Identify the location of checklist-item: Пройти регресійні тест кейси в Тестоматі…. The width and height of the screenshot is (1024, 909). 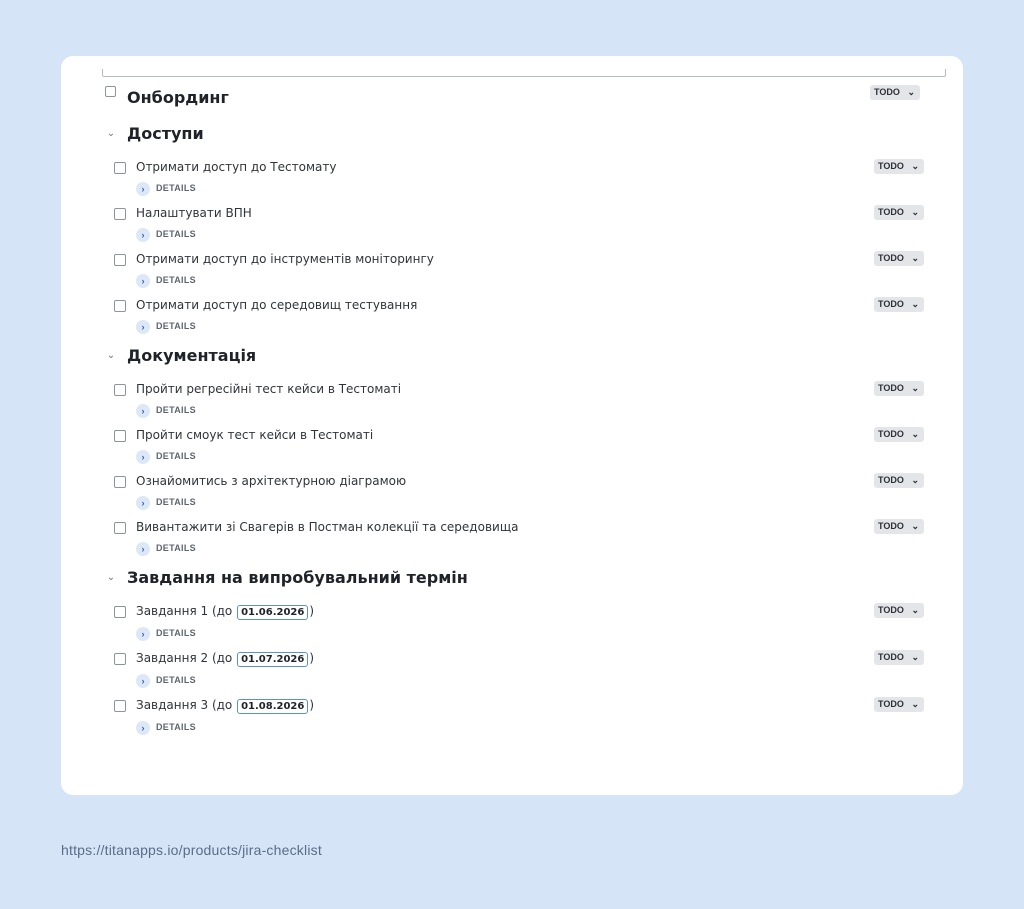
(519, 404).